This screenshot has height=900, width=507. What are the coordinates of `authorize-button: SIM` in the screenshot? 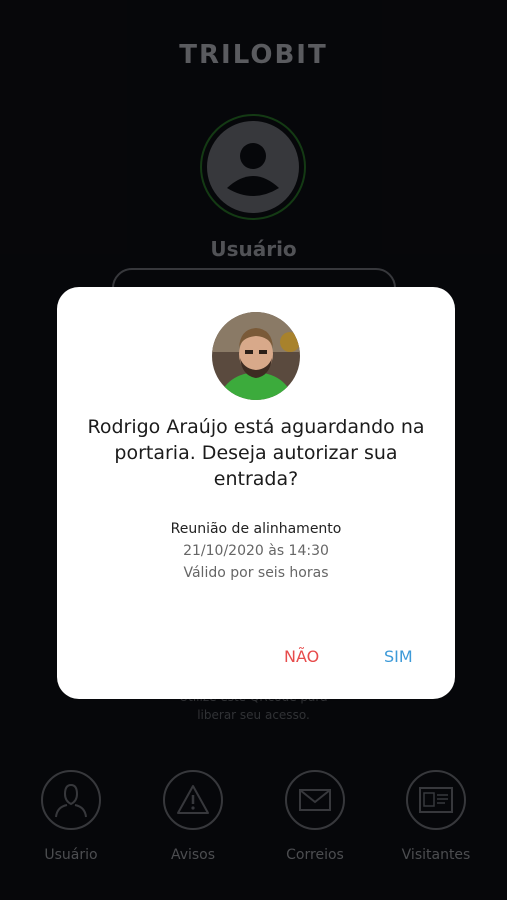 It's located at (398, 656).